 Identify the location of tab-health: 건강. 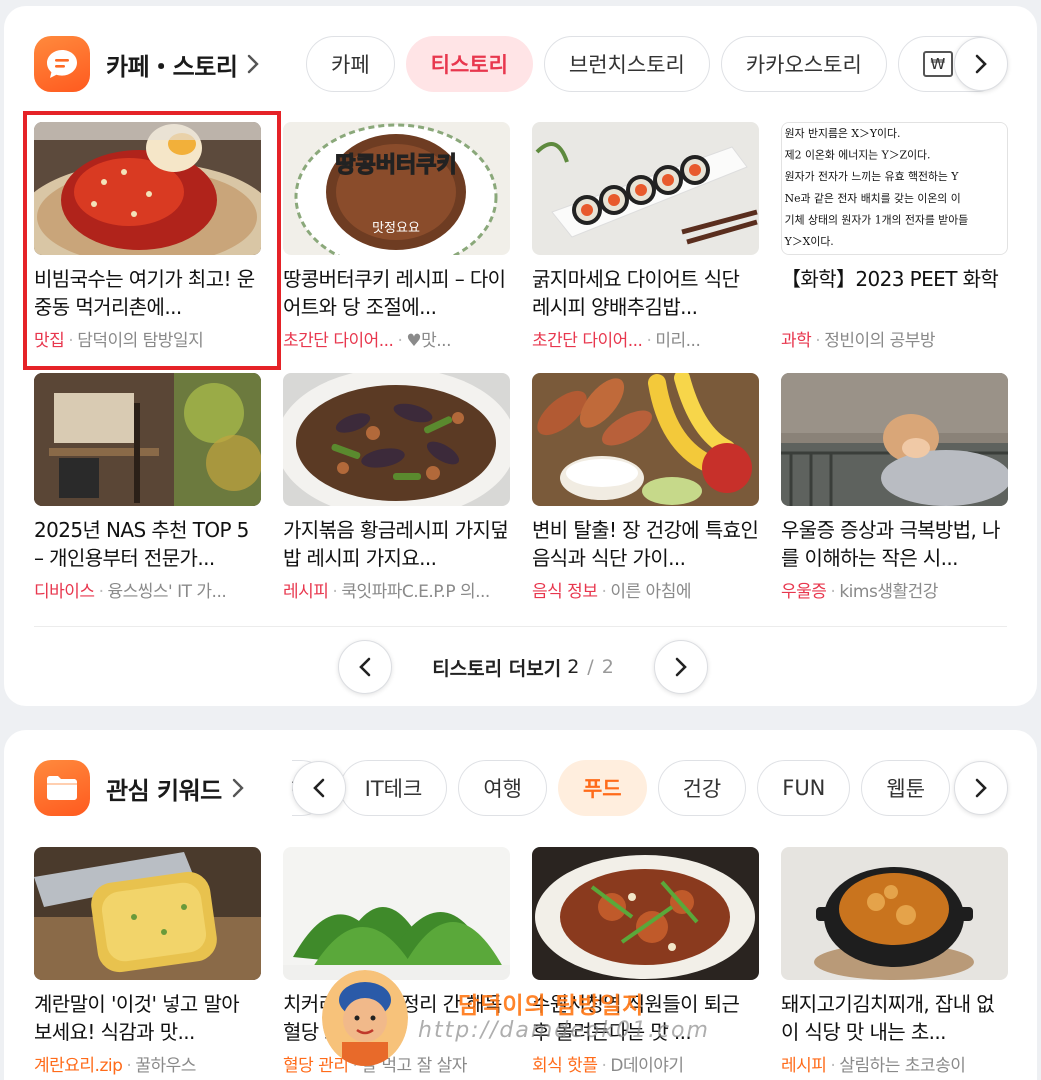
(702, 788).